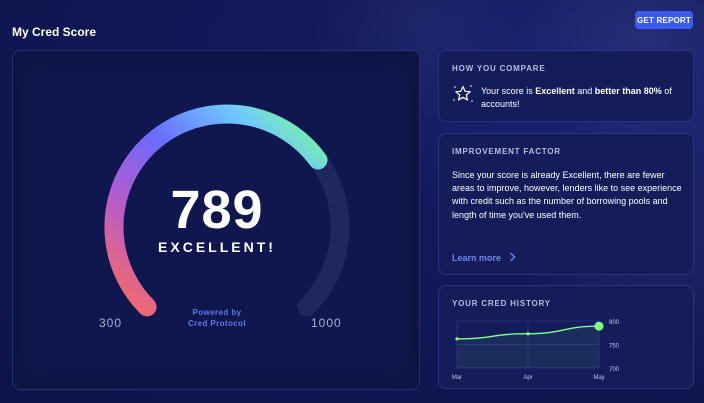 The image size is (704, 403). Describe the element at coordinates (463, 96) in the screenshot. I see `star-outline-icon` at that location.